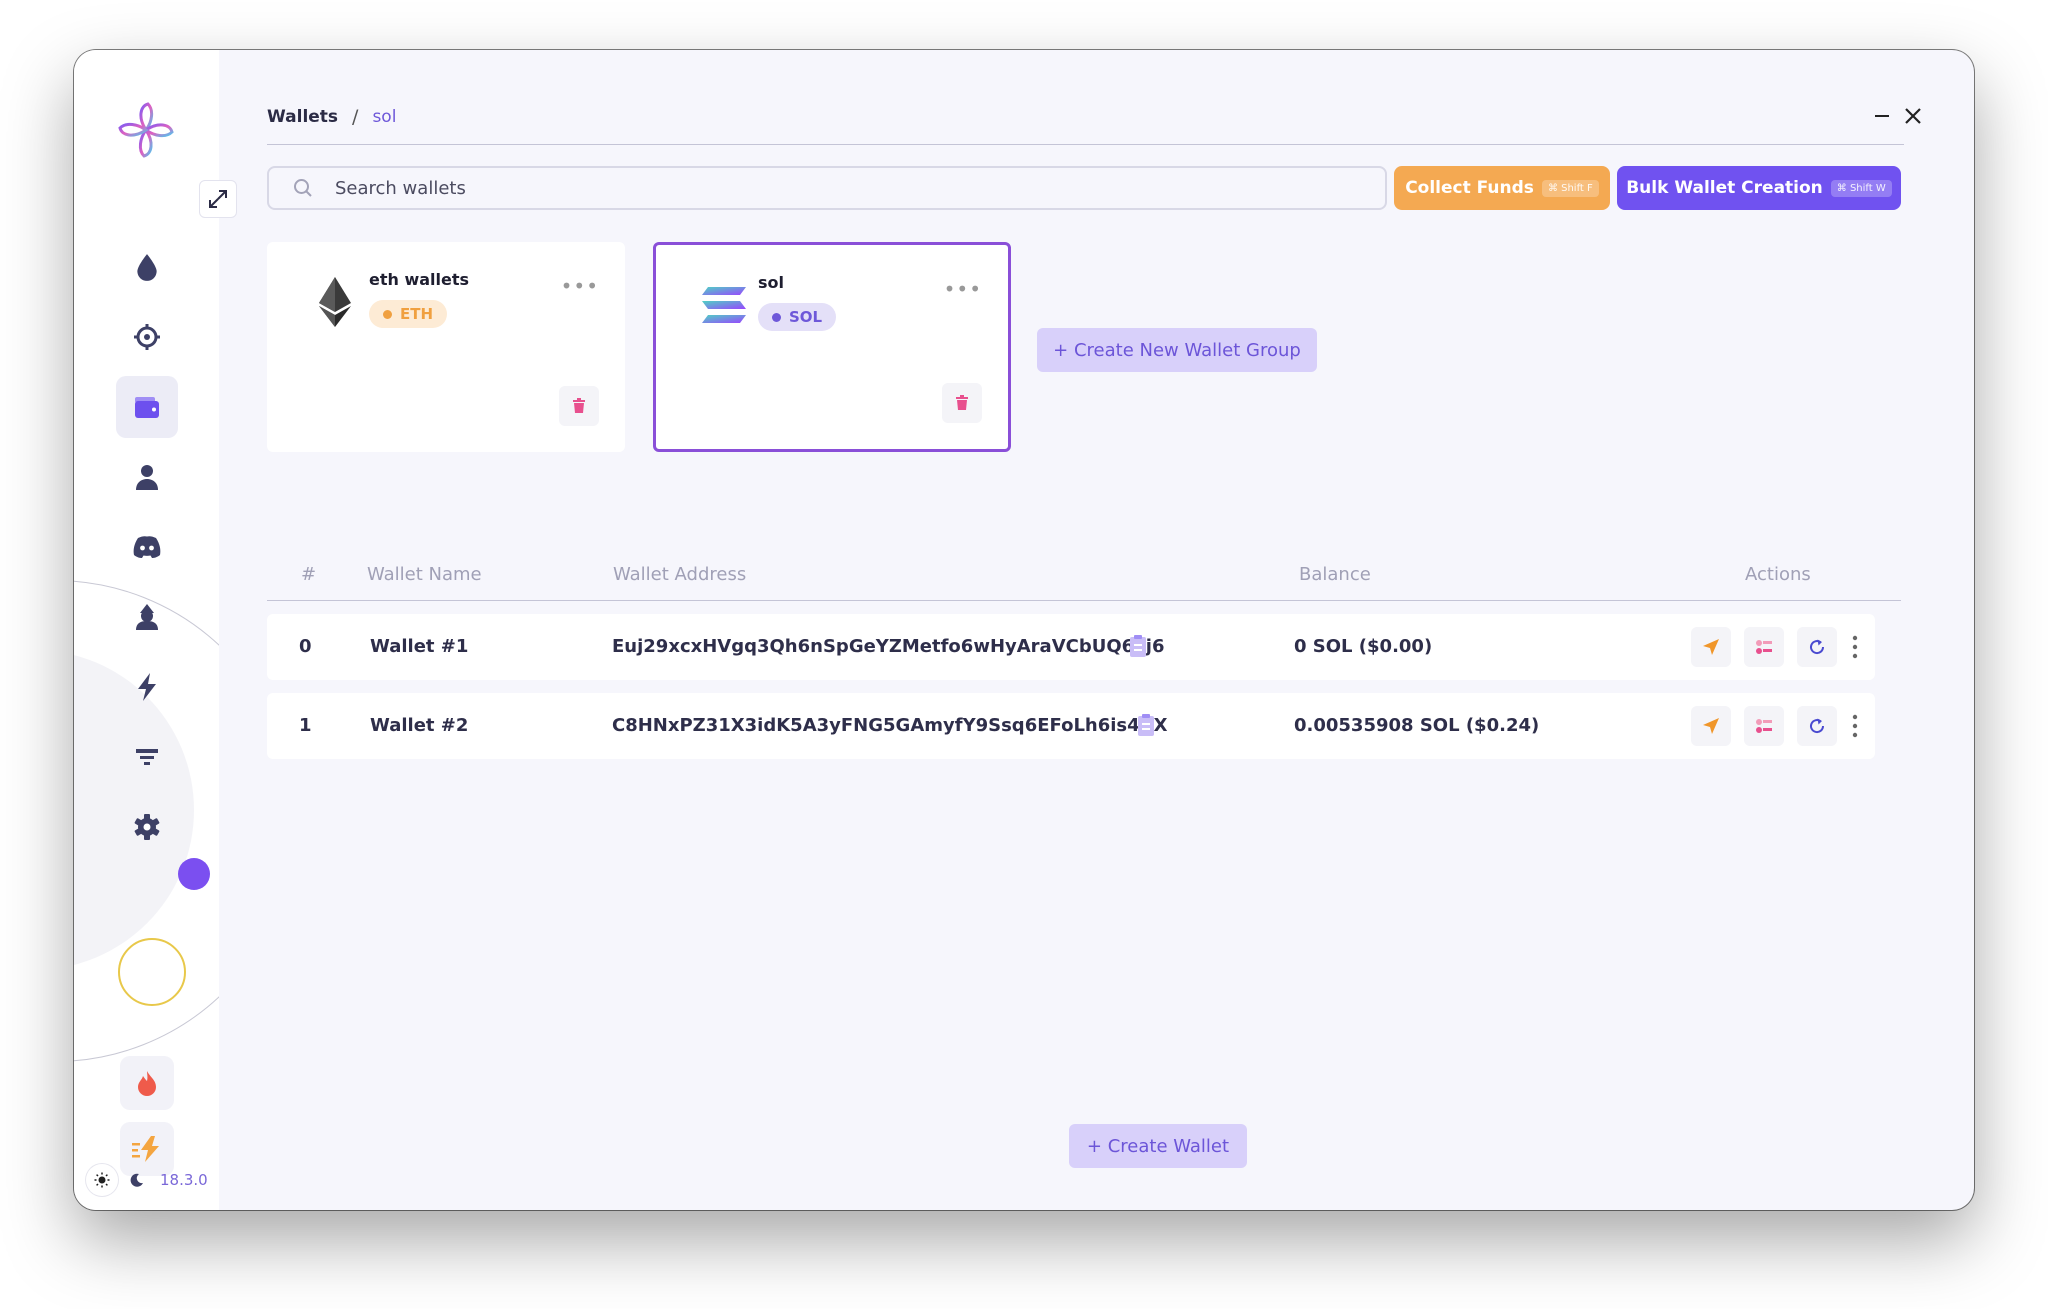  Describe the element at coordinates (419, 646) in the screenshot. I see `row-wallet-name: Wallet #1` at that location.